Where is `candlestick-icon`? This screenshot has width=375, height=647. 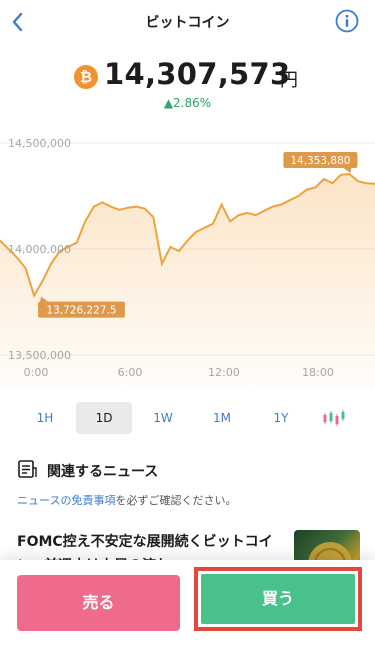 candlestick-icon is located at coordinates (334, 418).